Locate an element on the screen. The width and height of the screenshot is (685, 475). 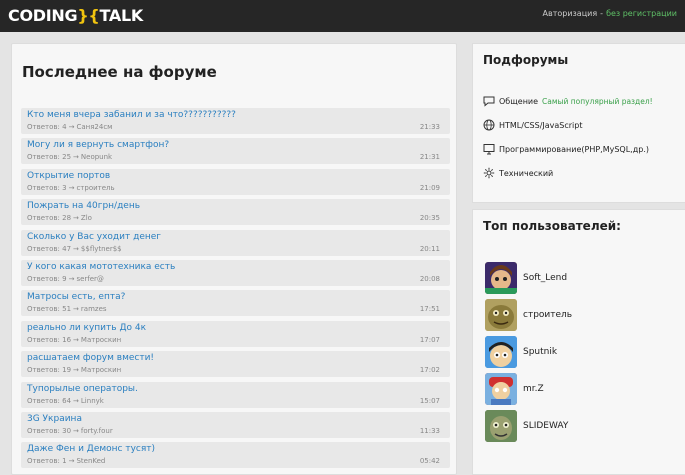
topic-title-link: Сколько у Вас уходит денег is located at coordinates (94, 237).